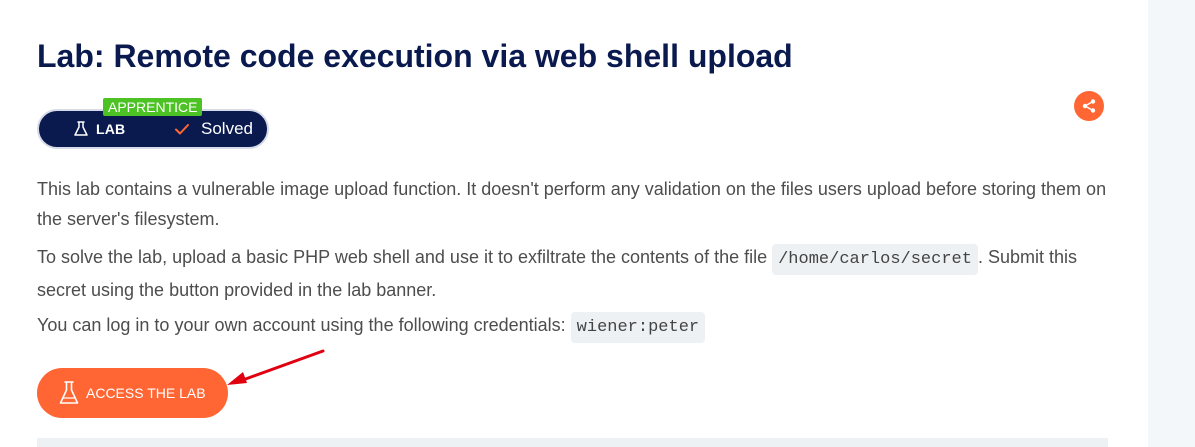 The width and height of the screenshot is (1195, 447). Describe the element at coordinates (153, 107) in the screenshot. I see `level-tag: APPRENTICE` at that location.